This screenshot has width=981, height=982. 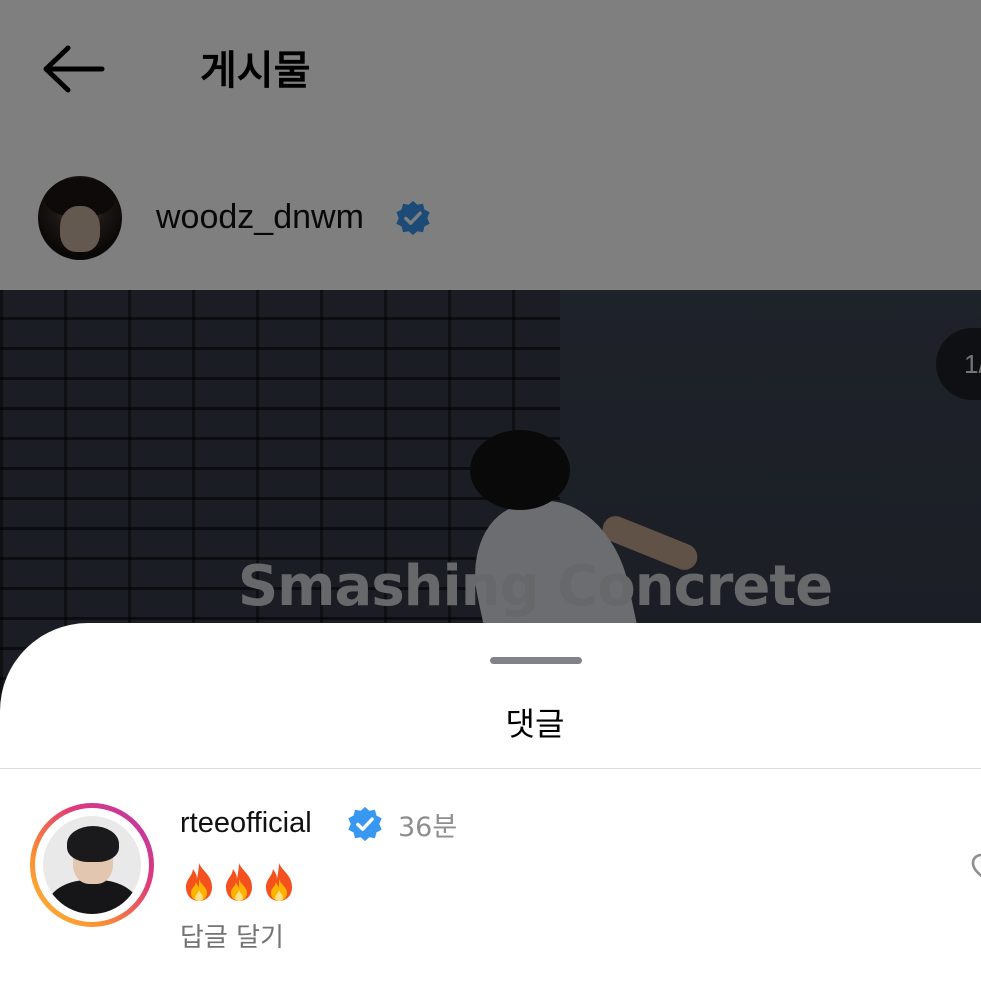 I want to click on sheet-title: 댓글, so click(x=535, y=724).